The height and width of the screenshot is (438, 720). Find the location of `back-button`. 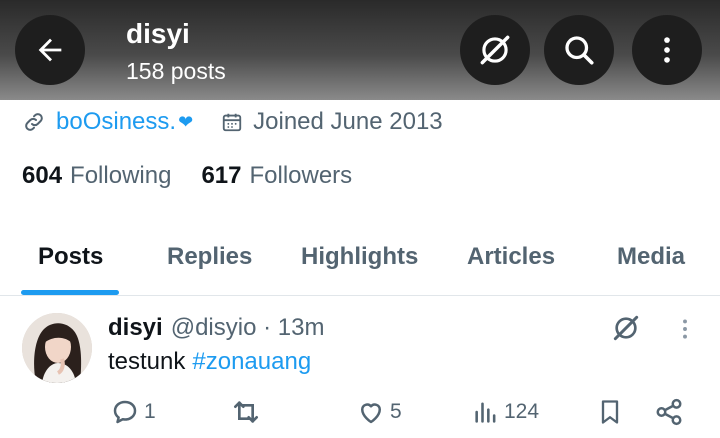

back-button is located at coordinates (50, 50).